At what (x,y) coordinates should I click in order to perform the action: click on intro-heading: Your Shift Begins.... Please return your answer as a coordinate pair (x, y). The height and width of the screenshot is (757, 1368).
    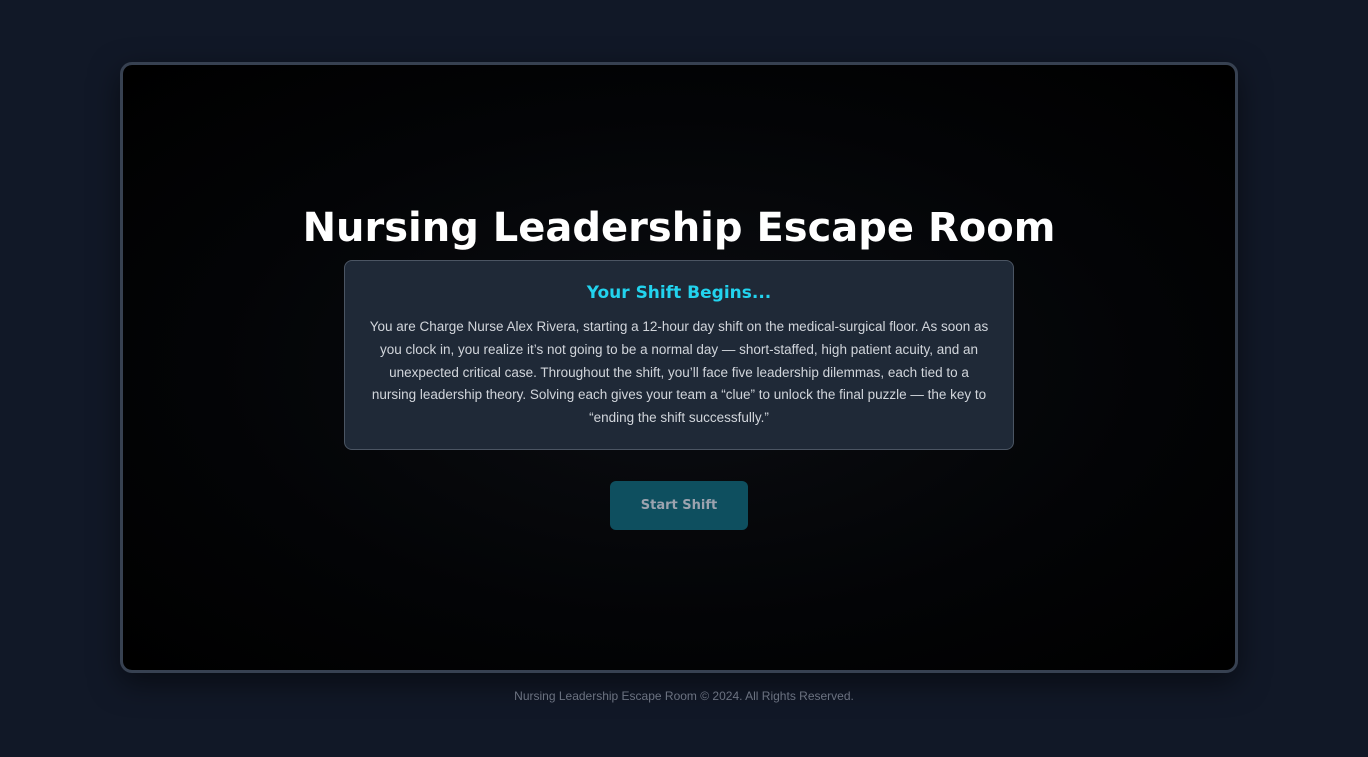
    Looking at the image, I should click on (679, 293).